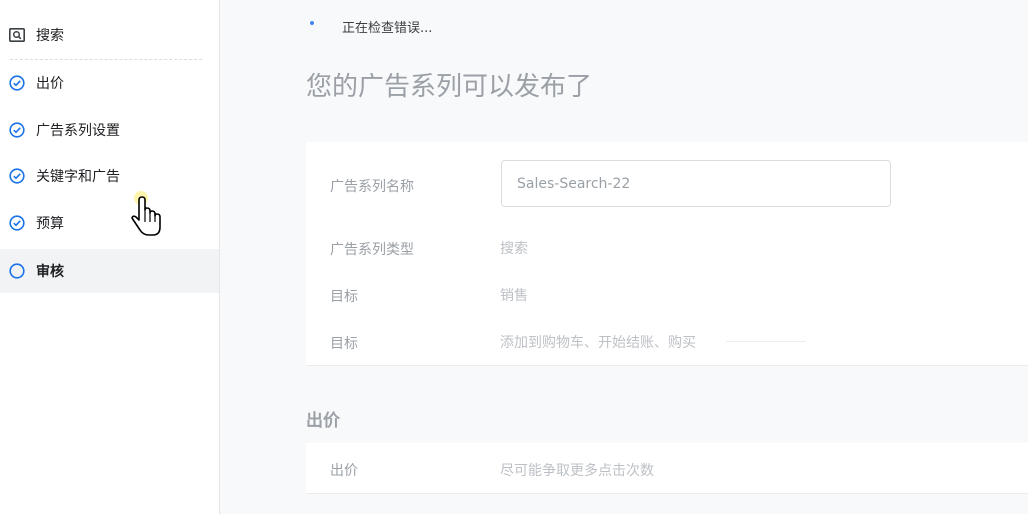  Describe the element at coordinates (577, 471) in the screenshot. I see `bidding-value: 尽可能争取更多点击次数` at that location.